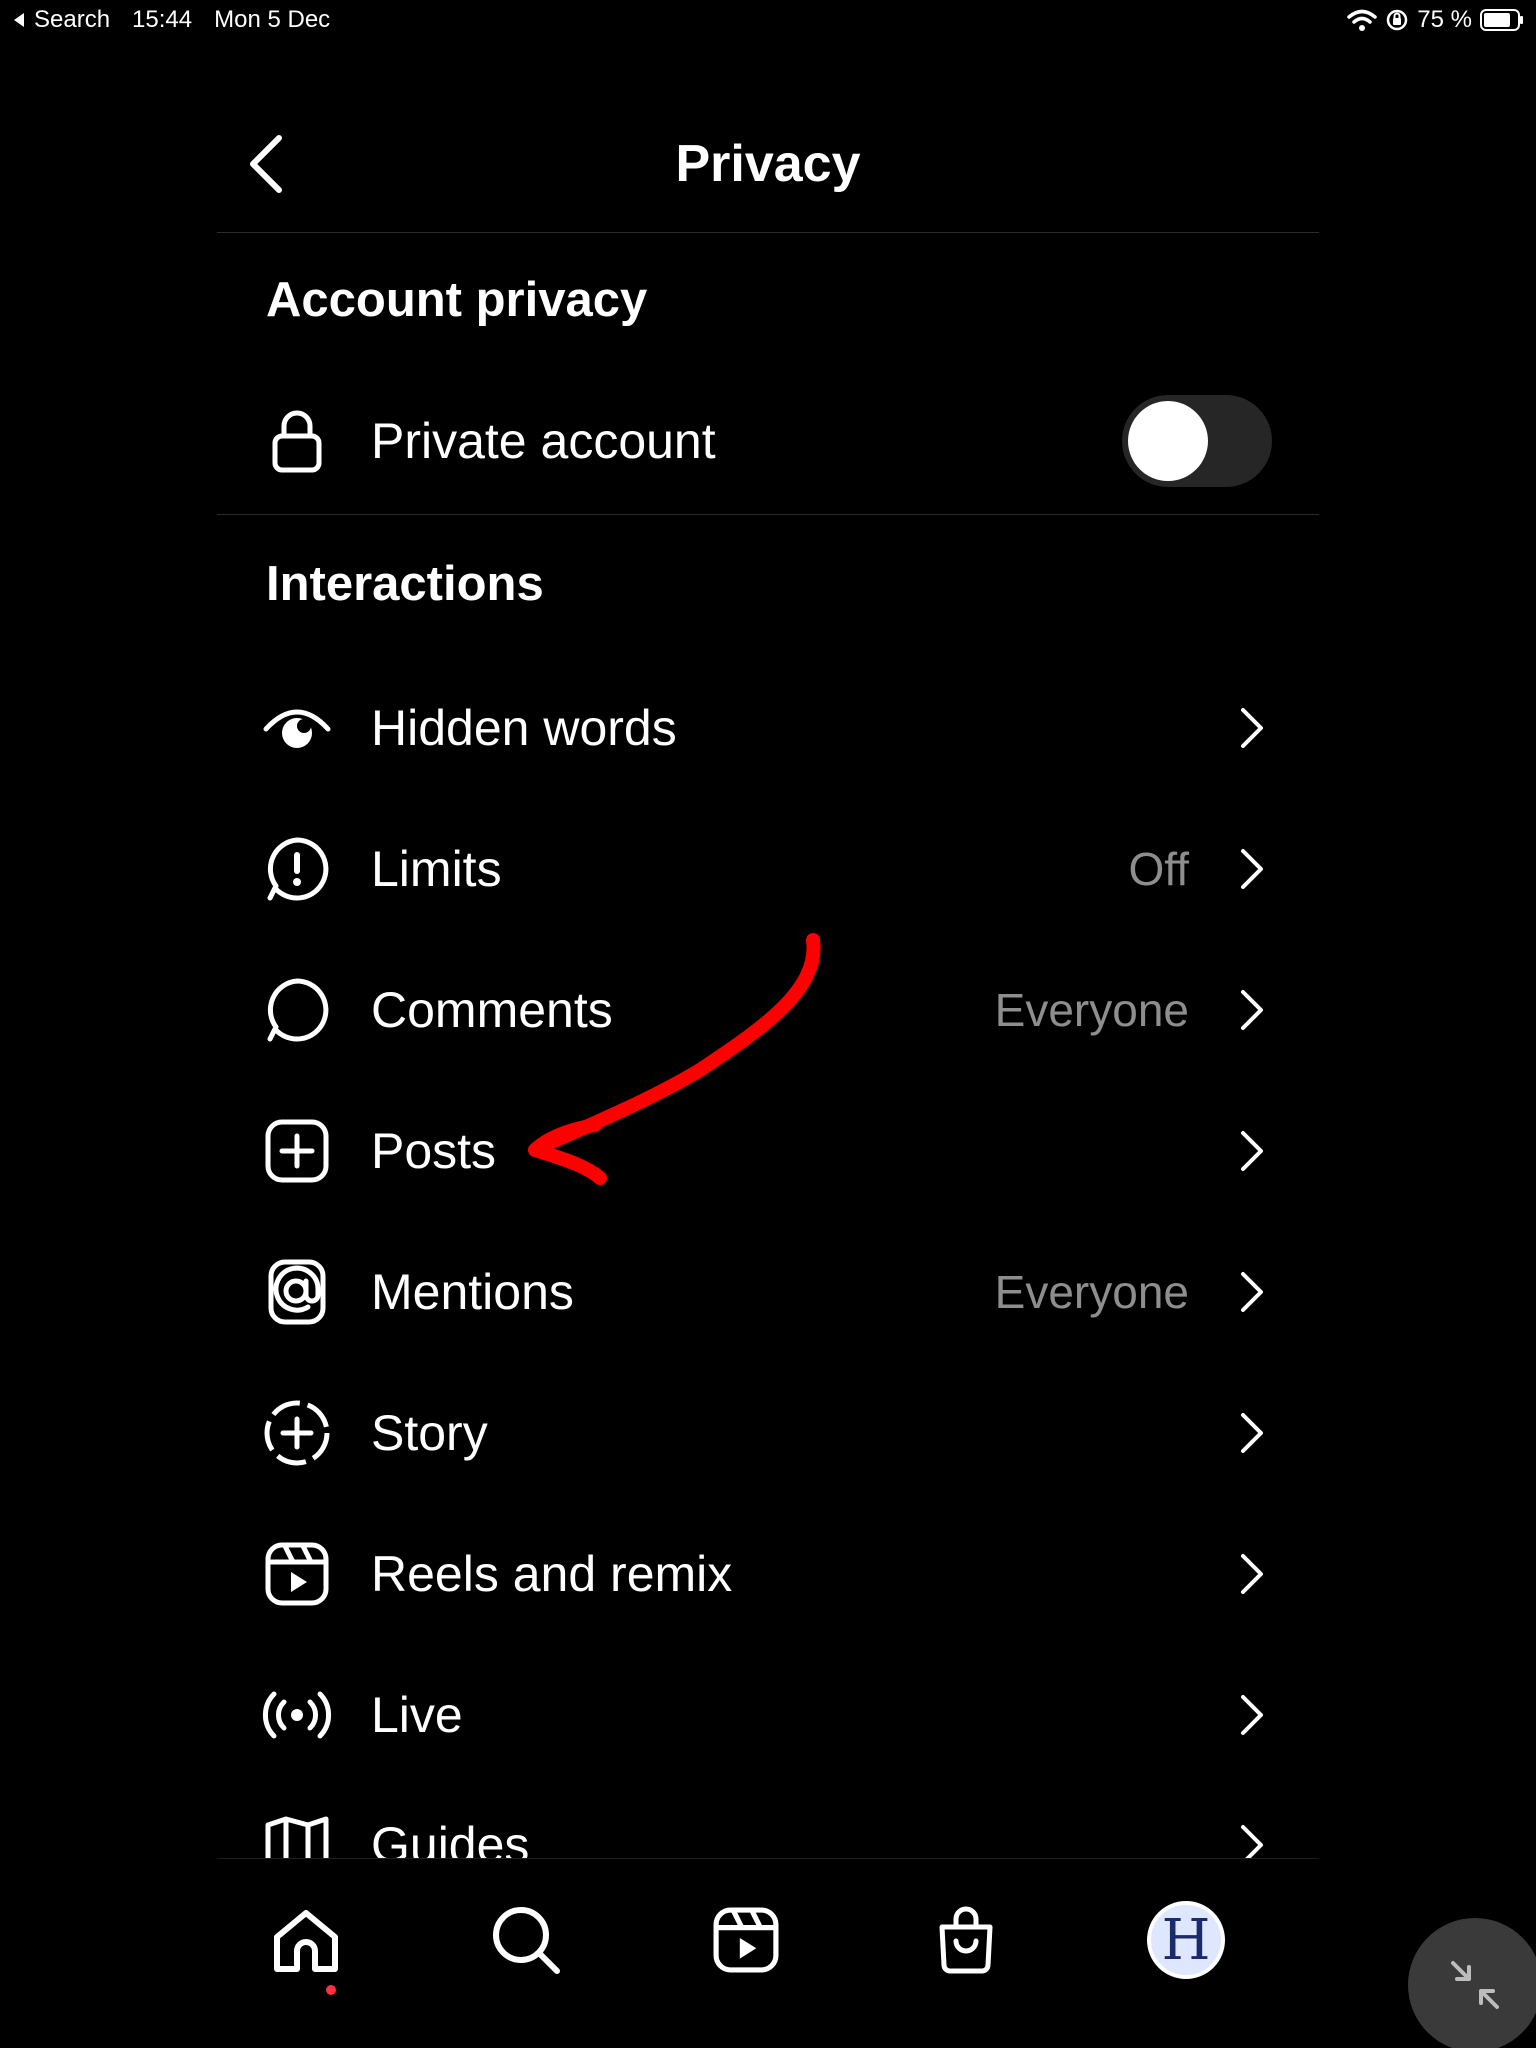  What do you see at coordinates (436, 869) in the screenshot?
I see `row-label: Limits` at bounding box center [436, 869].